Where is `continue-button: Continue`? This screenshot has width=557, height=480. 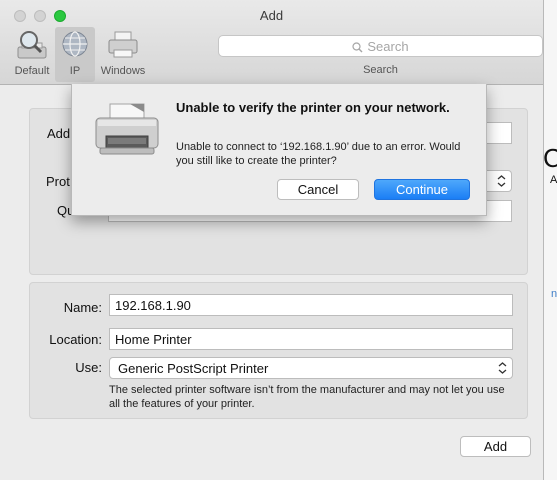
continue-button: Continue is located at coordinates (422, 189).